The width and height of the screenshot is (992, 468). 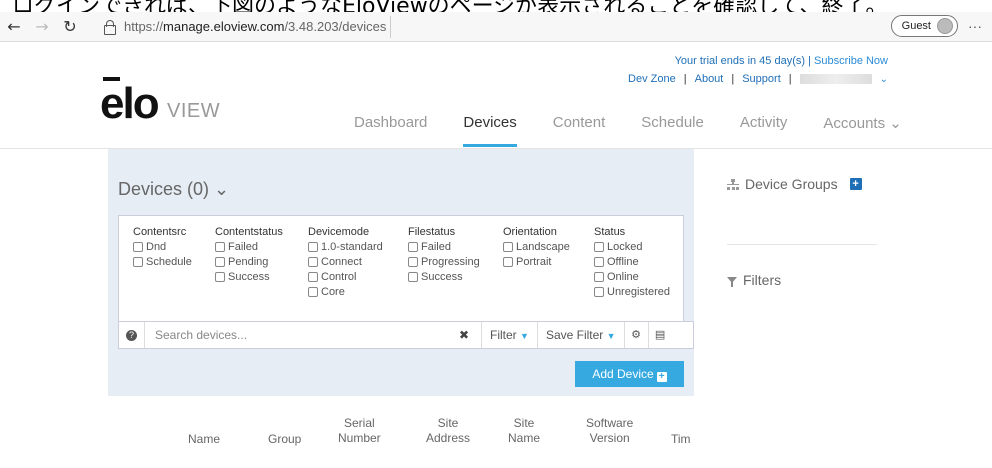 What do you see at coordinates (204, 439) in the screenshot?
I see `column-header-name: Name` at bounding box center [204, 439].